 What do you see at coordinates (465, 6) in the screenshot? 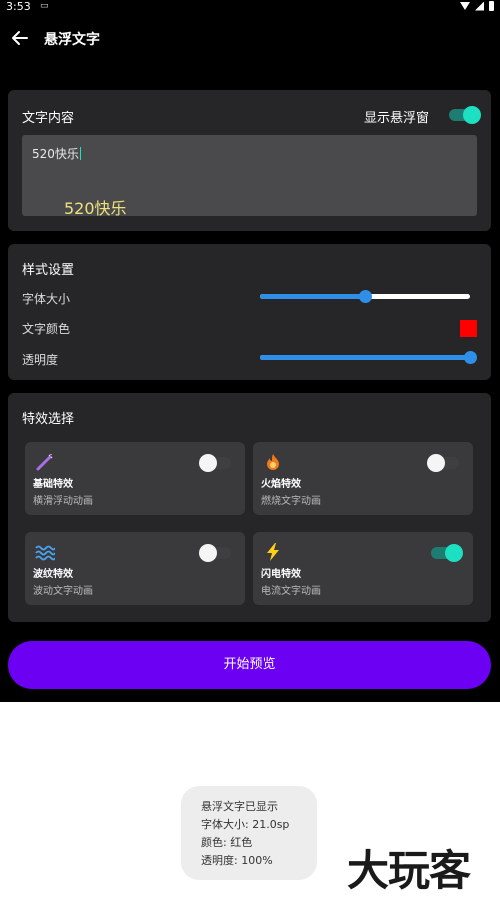
I see `wifi-icon` at bounding box center [465, 6].